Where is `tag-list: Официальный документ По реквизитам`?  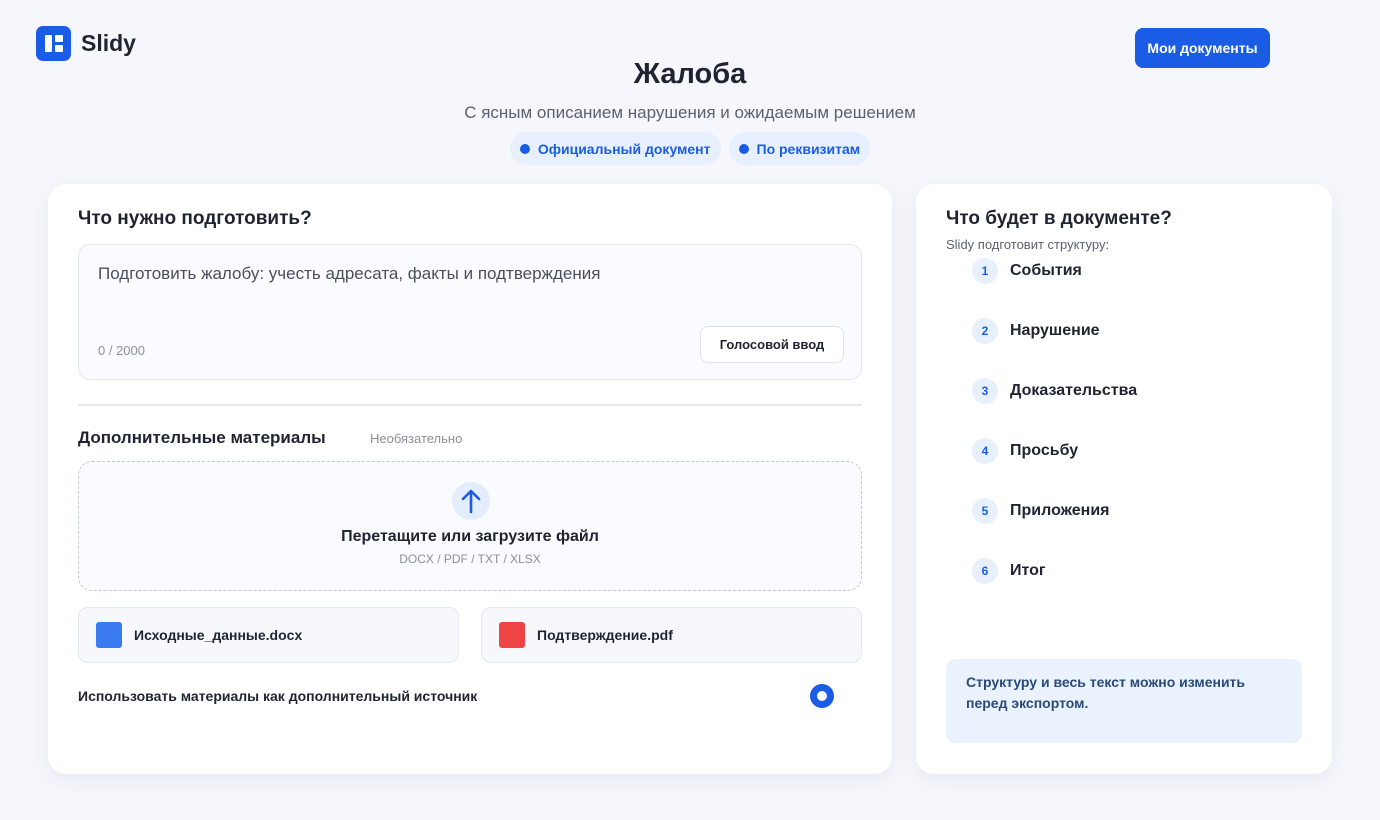 tag-list: Официальный документ По реквизитам is located at coordinates (690, 148).